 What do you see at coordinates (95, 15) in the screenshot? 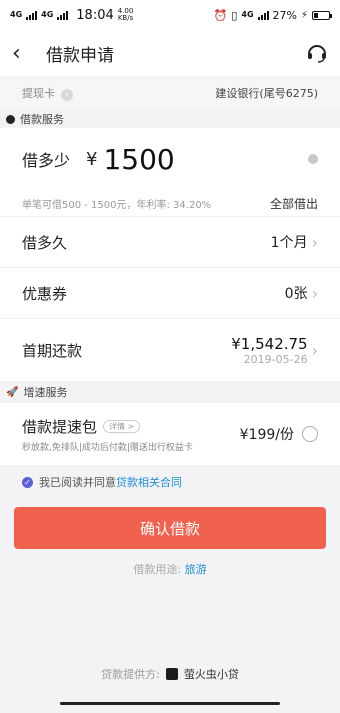
I see `clock: 18:04` at bounding box center [95, 15].